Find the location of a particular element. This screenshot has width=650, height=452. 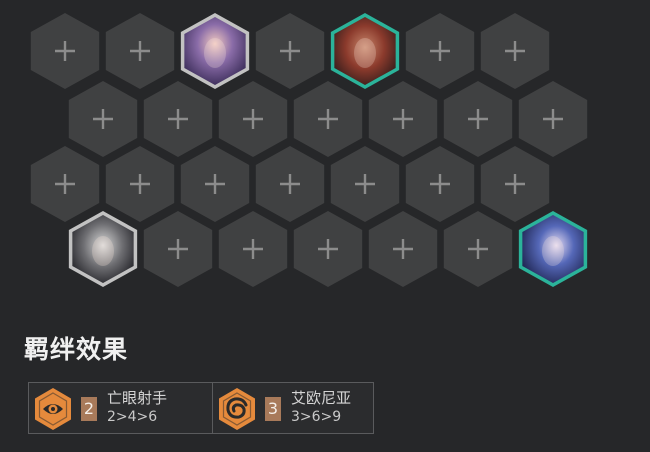

swirl-icon is located at coordinates (237, 409).